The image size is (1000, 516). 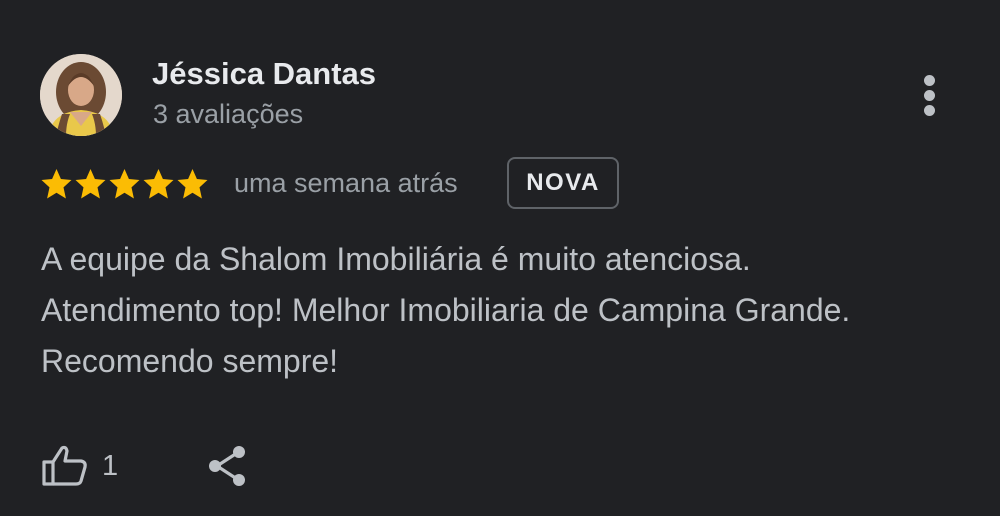 I want to click on avatar-photo, so click(x=81, y=95).